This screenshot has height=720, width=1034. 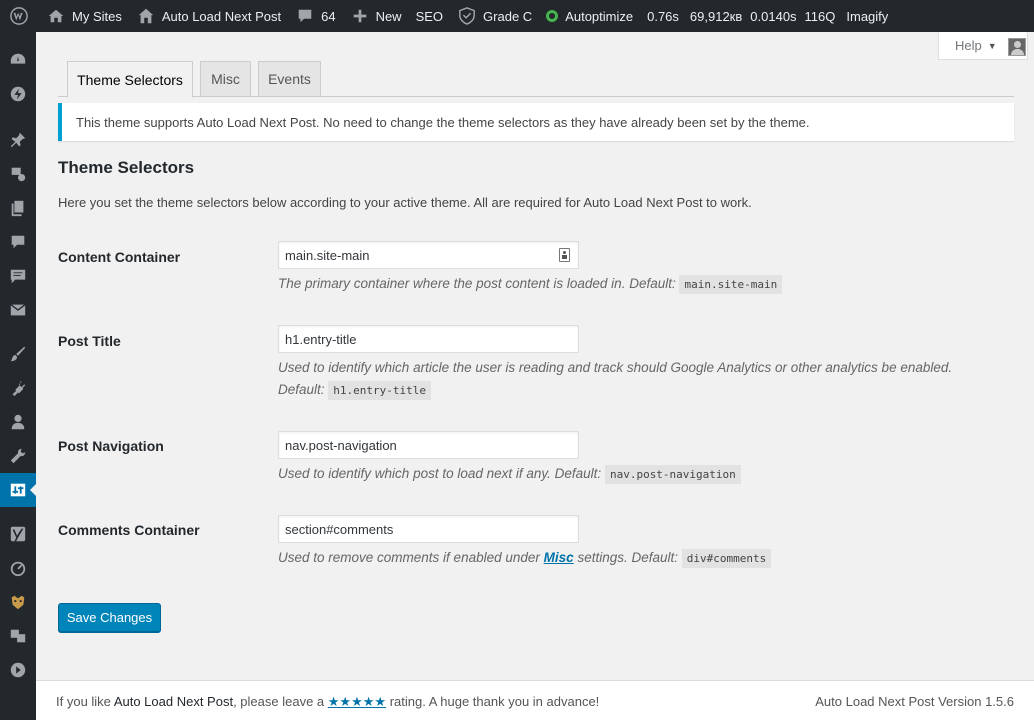 What do you see at coordinates (119, 257) in the screenshot?
I see `content-container-label: Content Container` at bounding box center [119, 257].